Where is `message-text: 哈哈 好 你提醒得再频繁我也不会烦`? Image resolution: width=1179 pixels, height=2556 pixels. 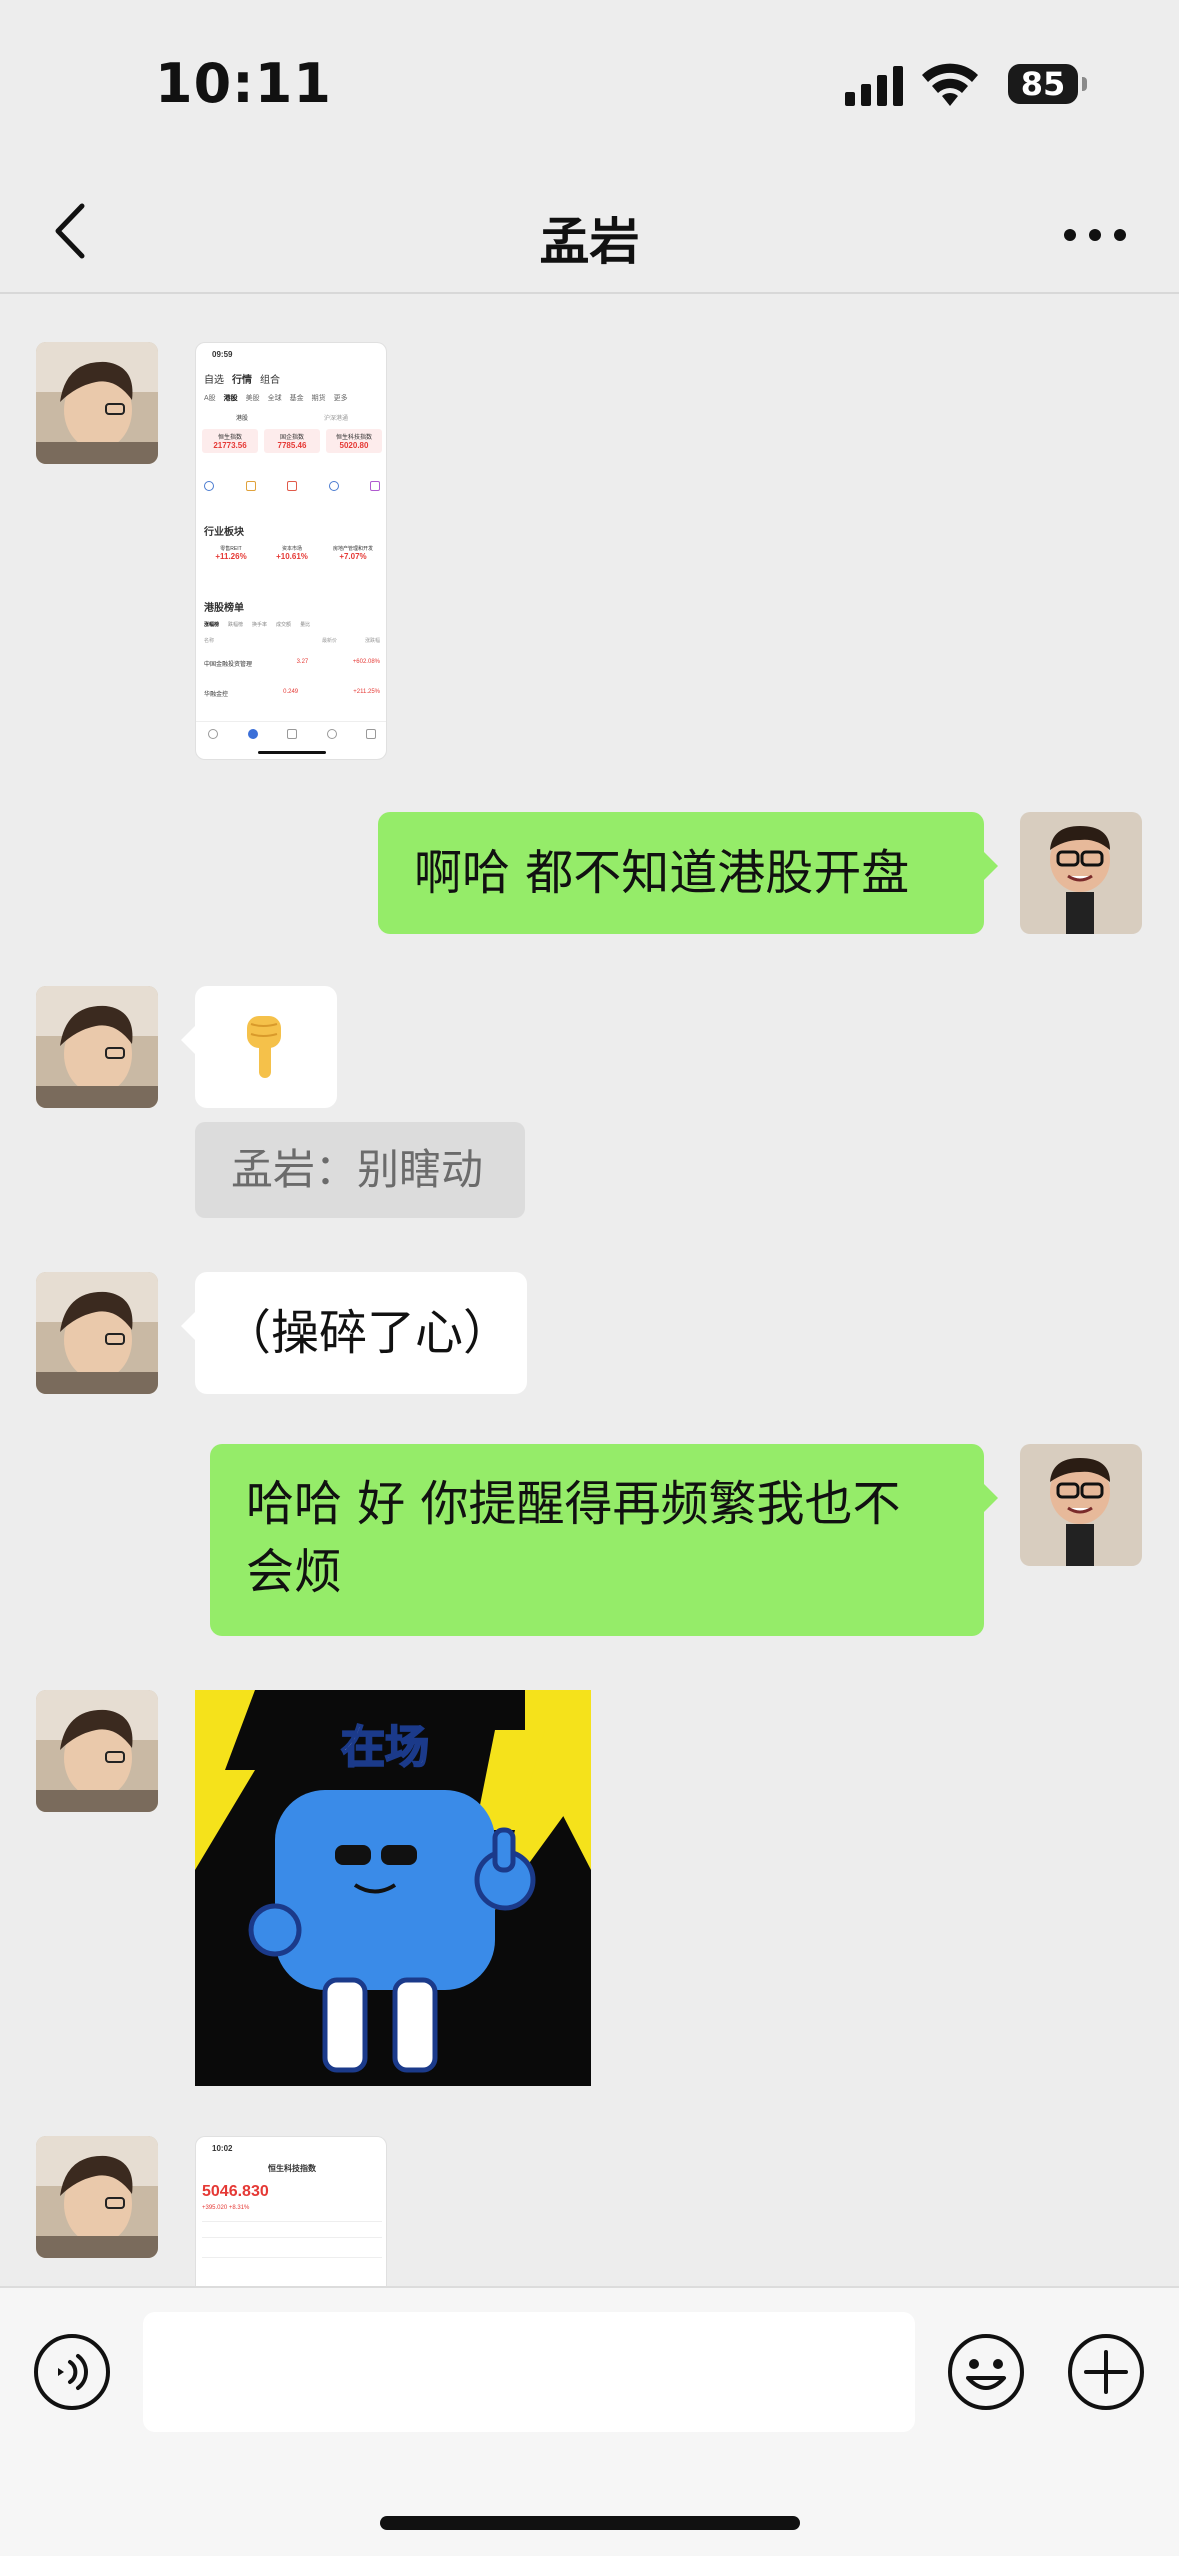
message-text: 哈哈 好 你提醒得再频繁我也不会烦 is located at coordinates (573, 1538).